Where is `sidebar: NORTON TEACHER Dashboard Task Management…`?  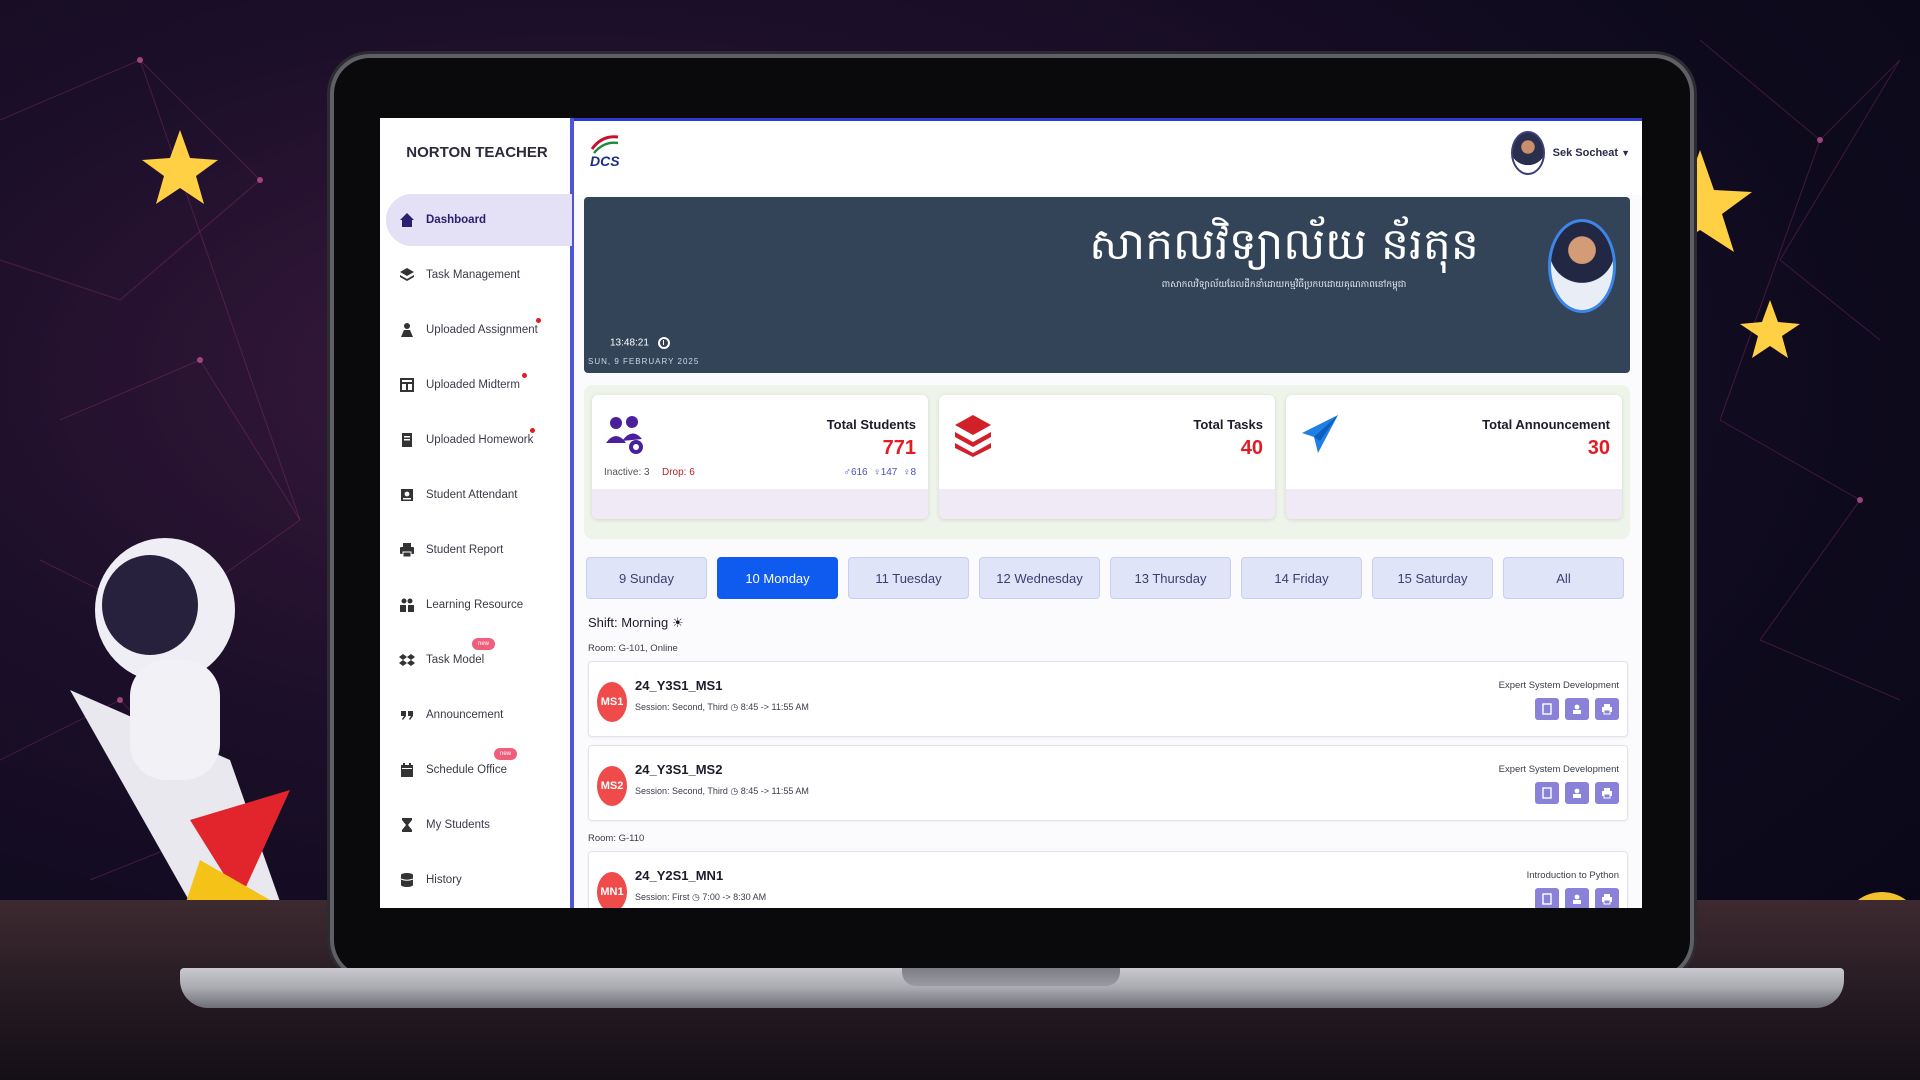 sidebar: NORTON TEACHER Dashboard Task Management… is located at coordinates (477, 513).